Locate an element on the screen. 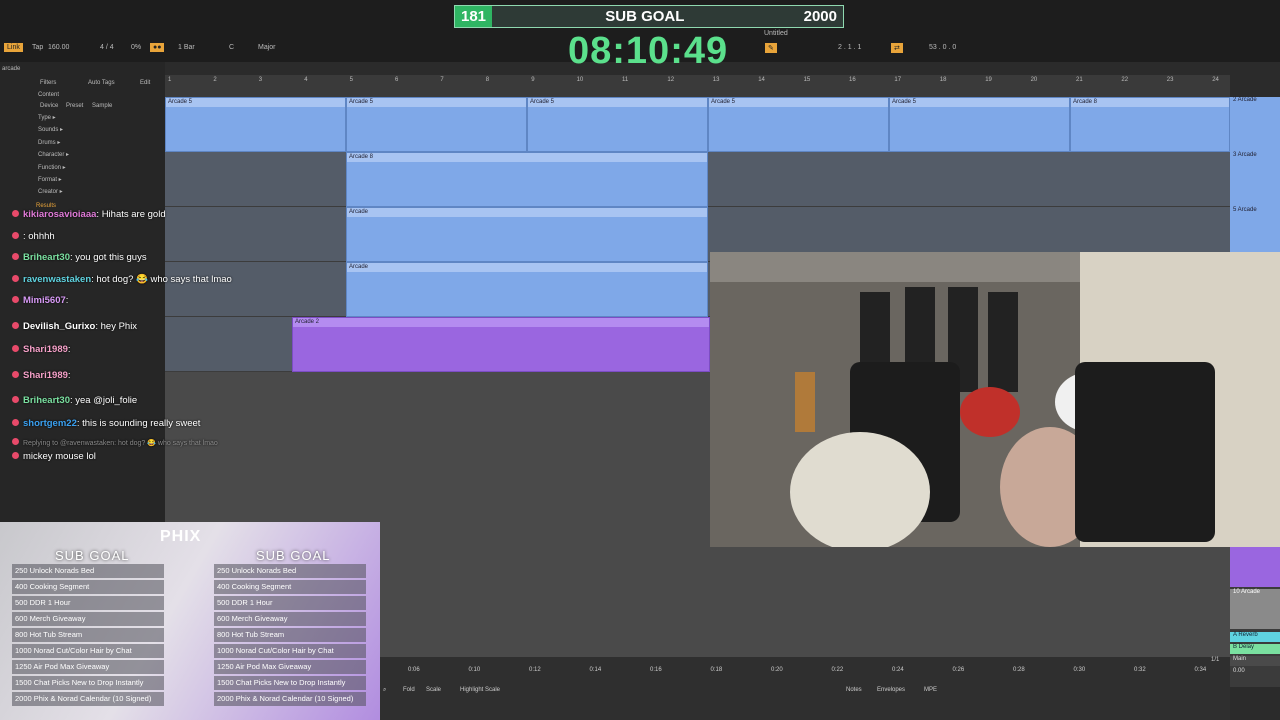 The width and height of the screenshot is (1280, 720). browser-category-type: Type ▸ is located at coordinates (47, 117).